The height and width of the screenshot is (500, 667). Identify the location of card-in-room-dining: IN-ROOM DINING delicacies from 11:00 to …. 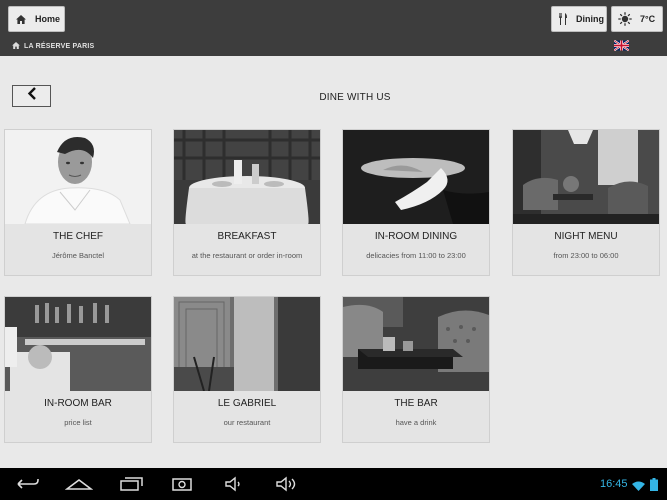
(416, 202).